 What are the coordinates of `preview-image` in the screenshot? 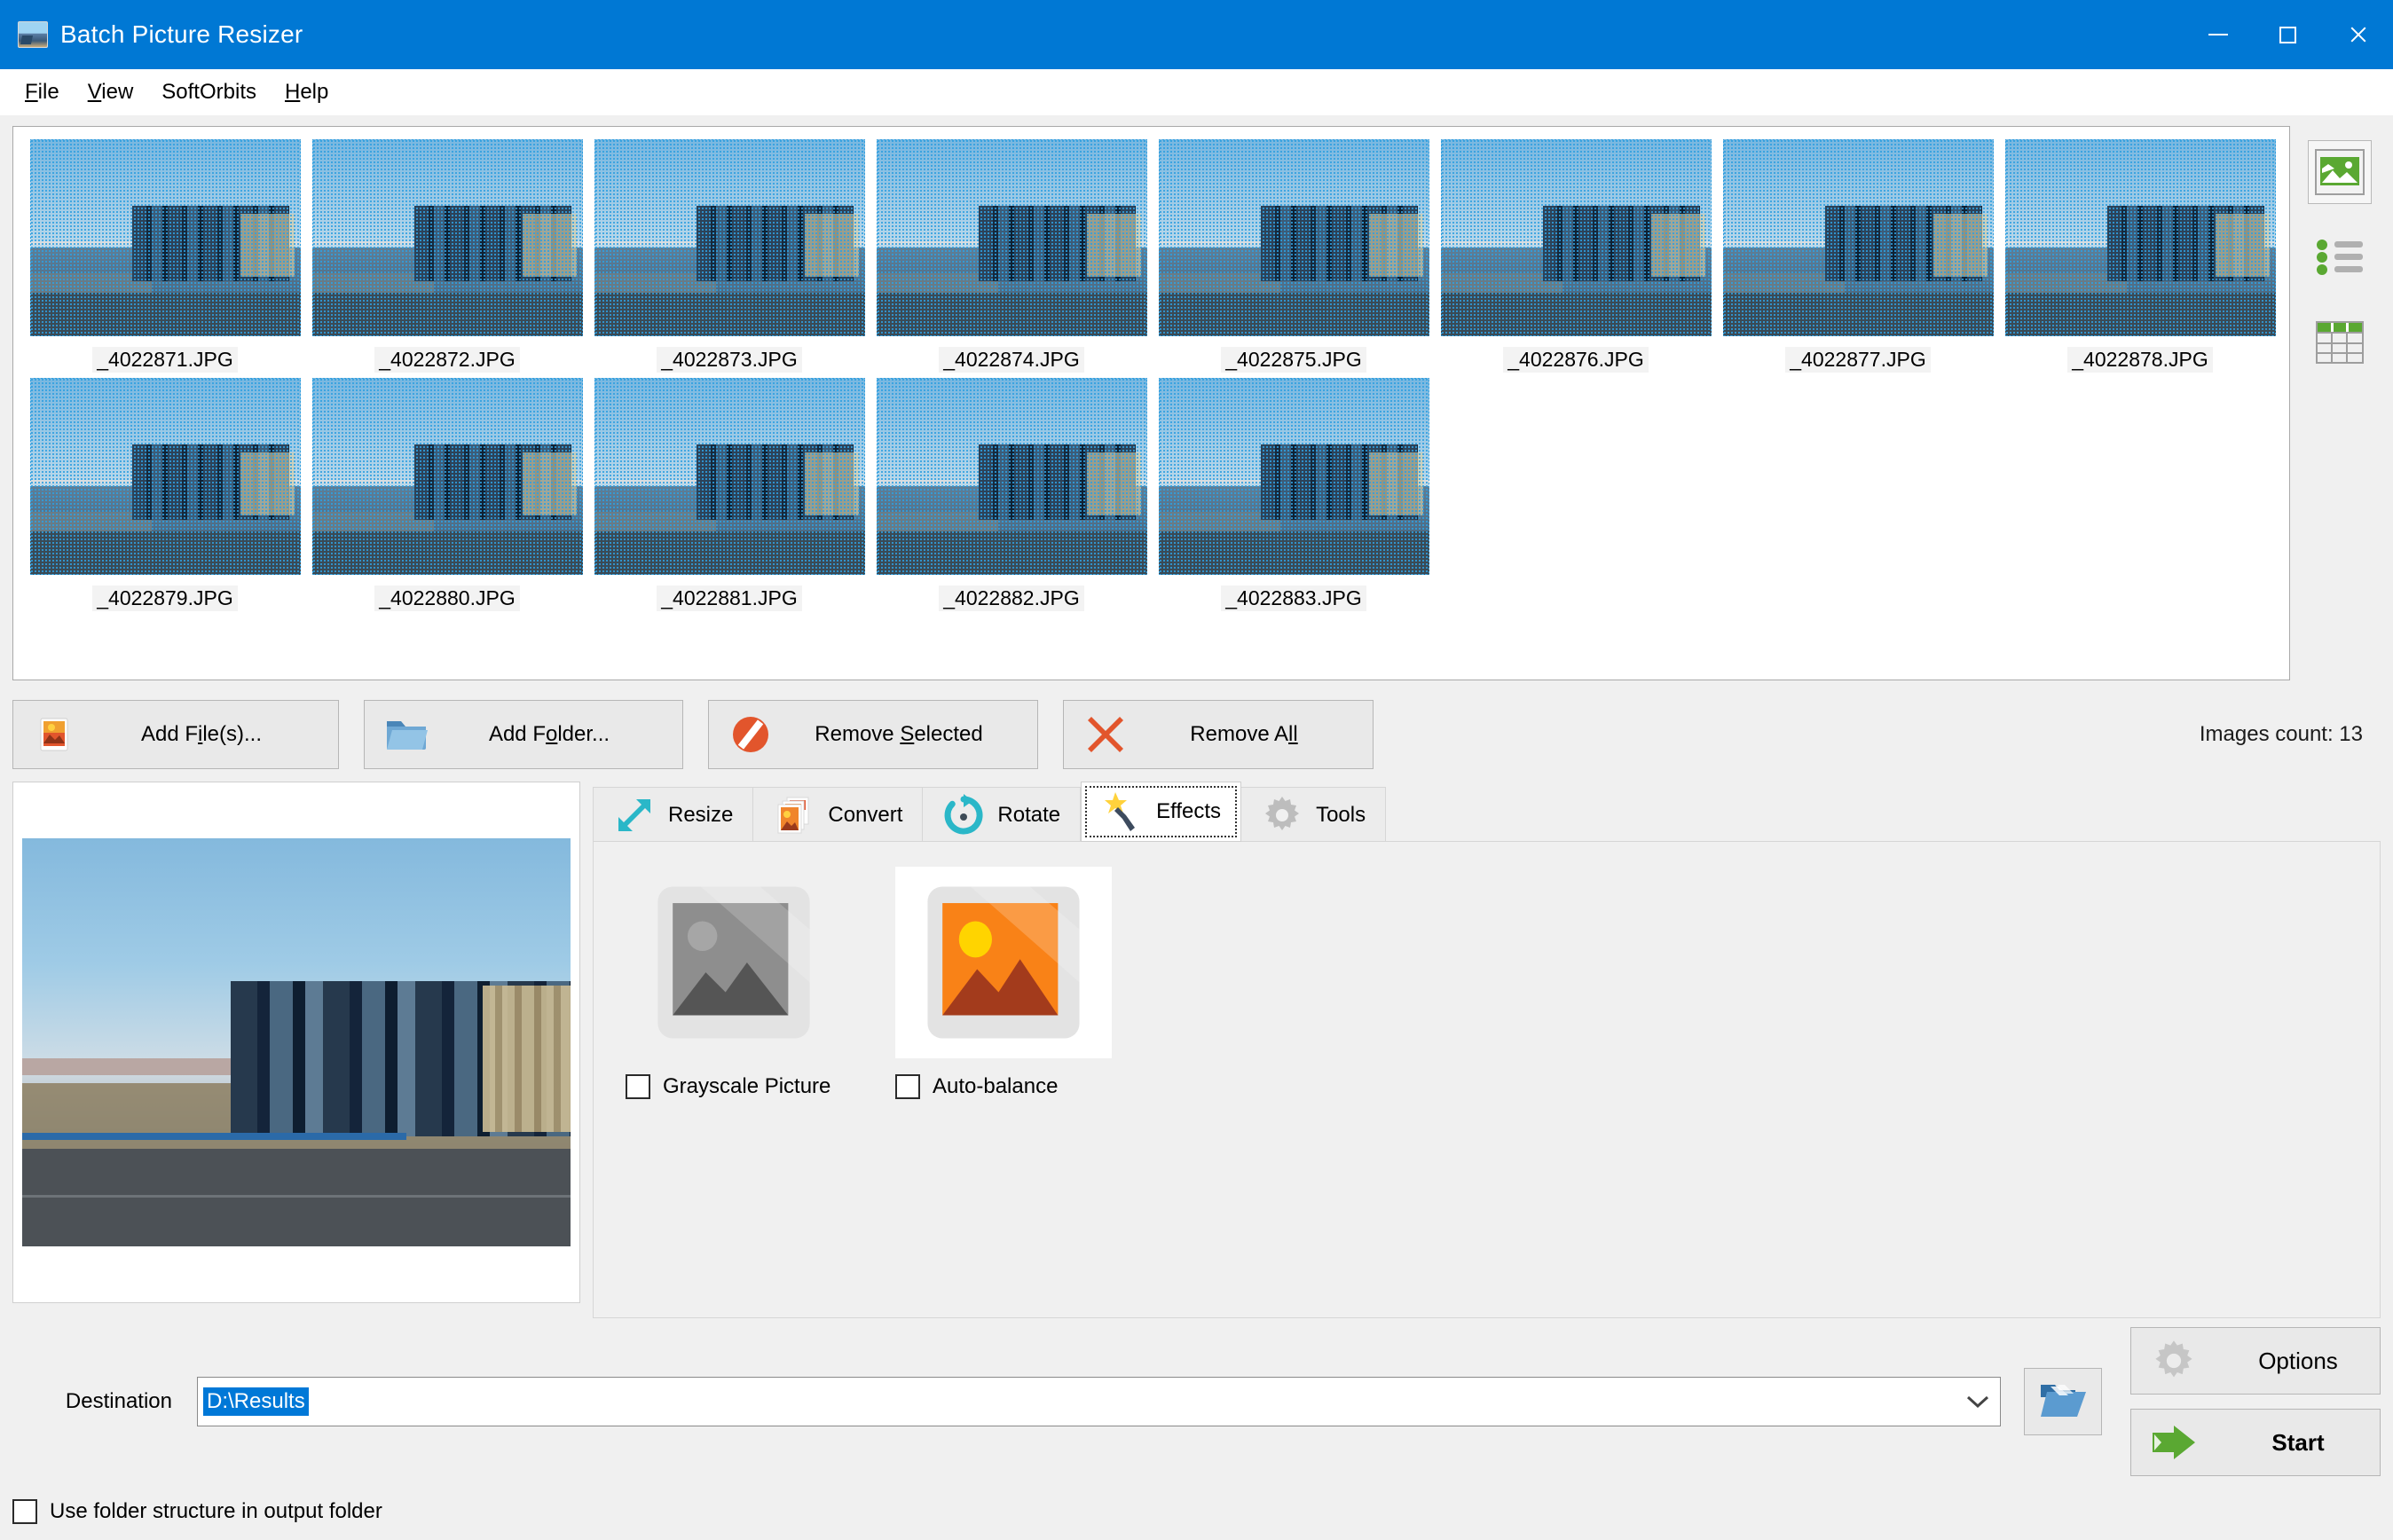 It's located at (296, 1042).